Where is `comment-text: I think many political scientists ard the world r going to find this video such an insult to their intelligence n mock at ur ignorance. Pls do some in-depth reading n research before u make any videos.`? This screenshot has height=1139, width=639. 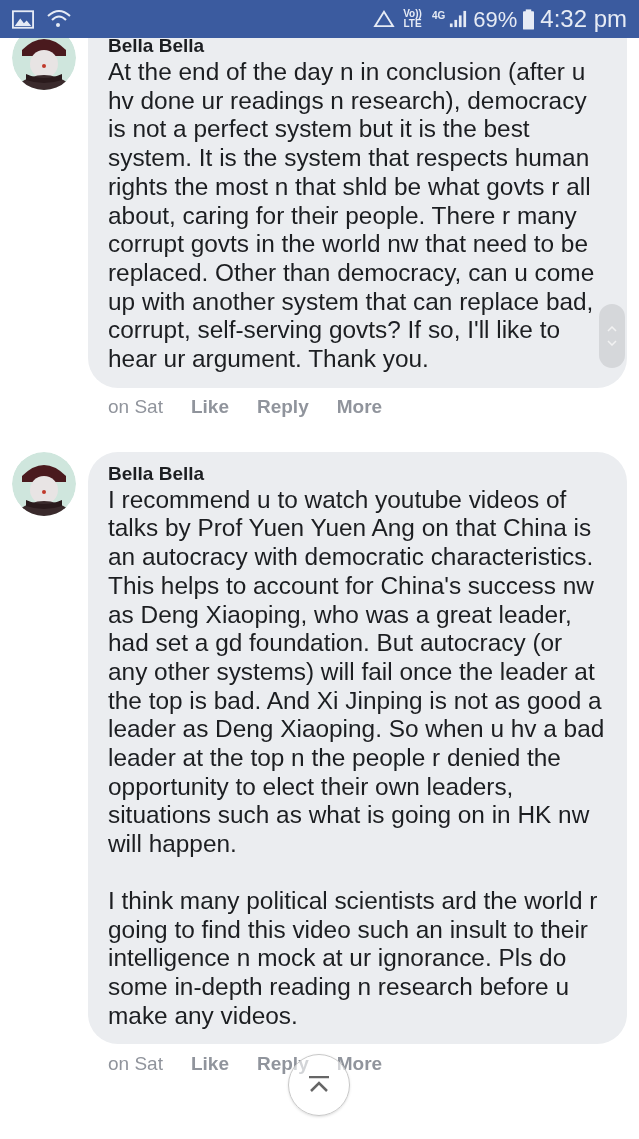
comment-text: I think many political scientists ard the world r going to find this video such an insult to their intelligence n mock at ur ignorance. Pls do some in-depth reading n research before u make any videos. is located at coordinates (353, 958).